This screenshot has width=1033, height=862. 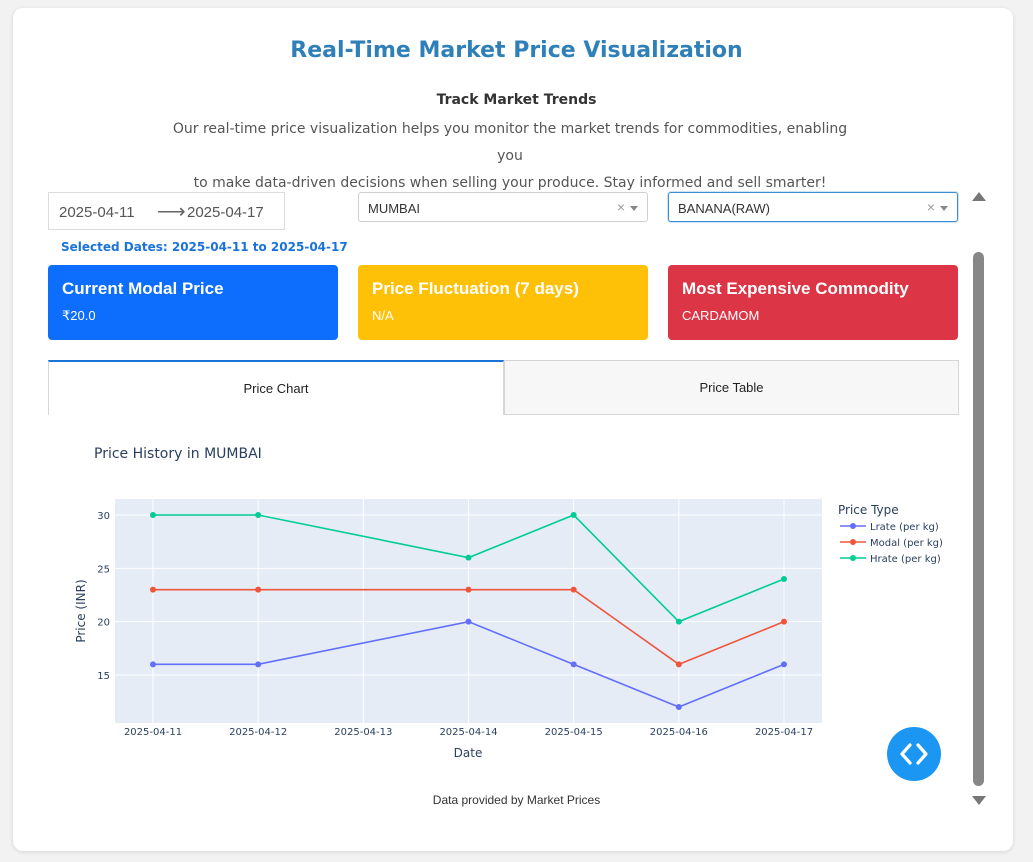 What do you see at coordinates (468, 753) in the screenshot?
I see `x-axis-label: Date` at bounding box center [468, 753].